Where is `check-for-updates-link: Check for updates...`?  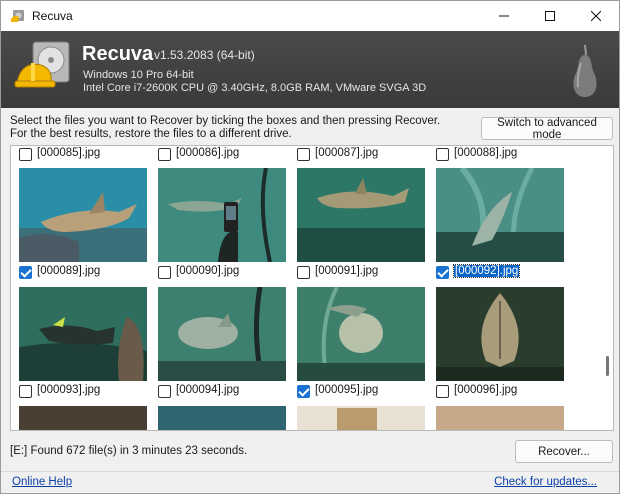
check-for-updates-link: Check for updates... is located at coordinates (545, 482).